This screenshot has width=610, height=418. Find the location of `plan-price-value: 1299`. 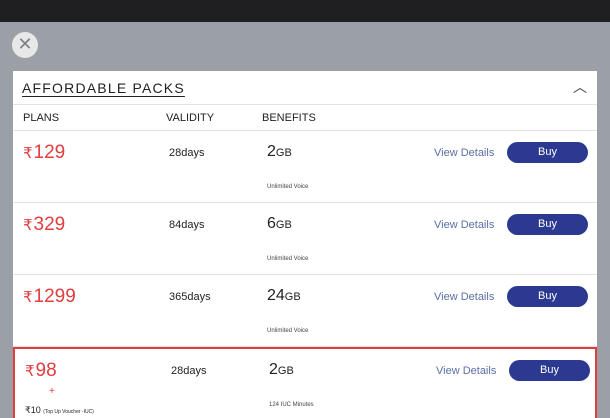

plan-price-value: 1299 is located at coordinates (54, 296).